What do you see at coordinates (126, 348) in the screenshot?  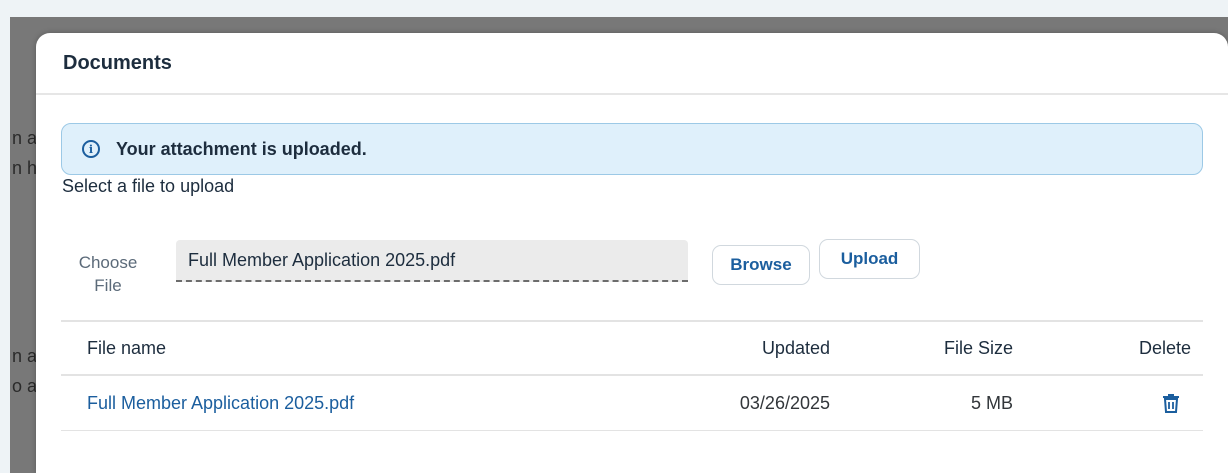 I see `column-header-file-name: File name` at bounding box center [126, 348].